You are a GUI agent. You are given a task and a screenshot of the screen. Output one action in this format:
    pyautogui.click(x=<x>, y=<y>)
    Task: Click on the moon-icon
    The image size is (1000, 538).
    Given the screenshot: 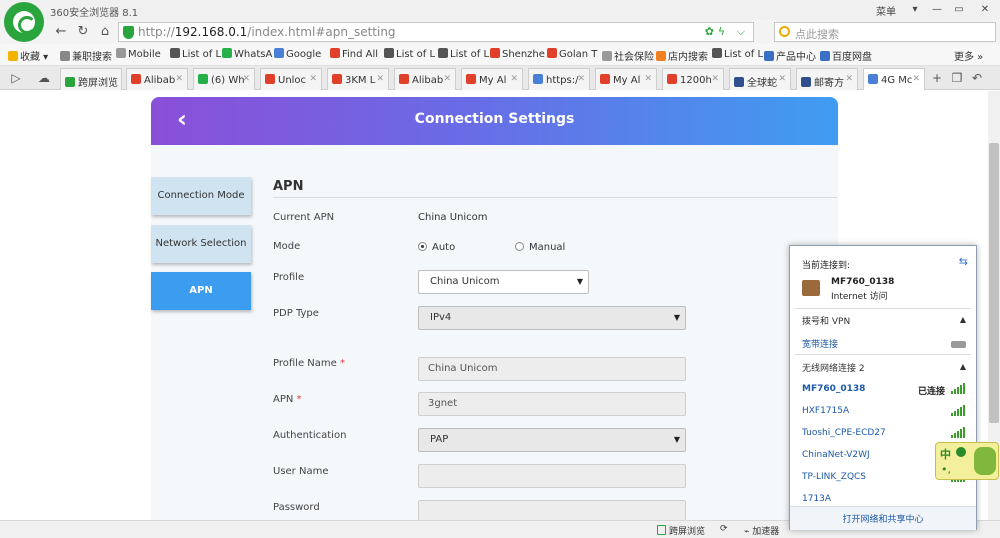 What is the action you would take?
    pyautogui.click(x=961, y=452)
    